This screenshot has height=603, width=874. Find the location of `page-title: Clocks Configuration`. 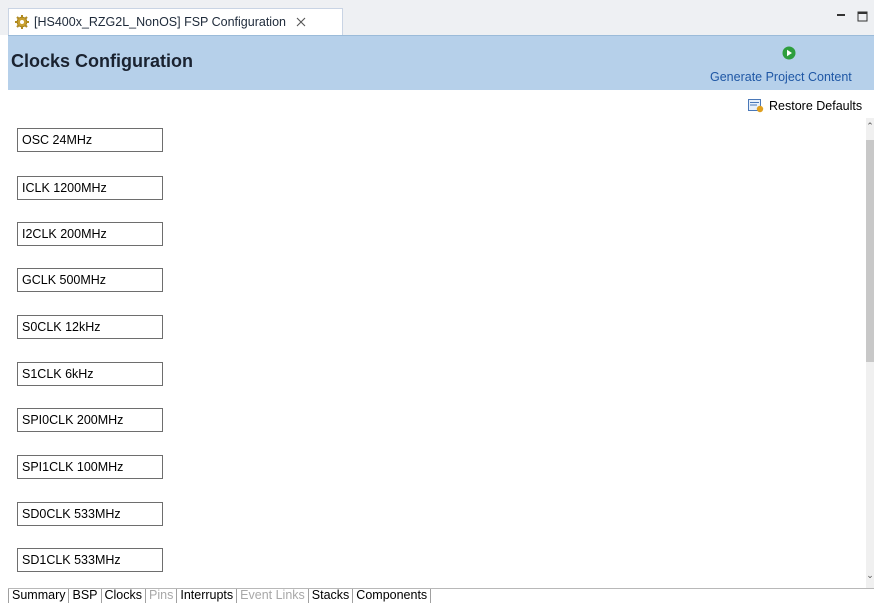

page-title: Clocks Configuration is located at coordinates (102, 61).